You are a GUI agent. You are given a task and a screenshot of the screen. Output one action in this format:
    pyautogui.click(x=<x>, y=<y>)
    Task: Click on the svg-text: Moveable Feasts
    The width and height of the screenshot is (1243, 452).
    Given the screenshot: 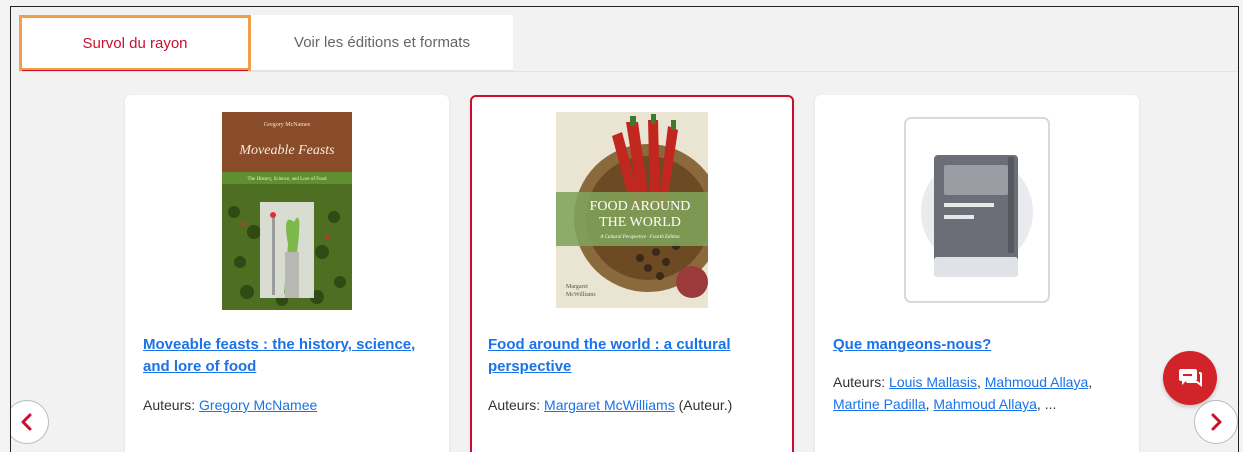 What is the action you would take?
    pyautogui.click(x=286, y=150)
    